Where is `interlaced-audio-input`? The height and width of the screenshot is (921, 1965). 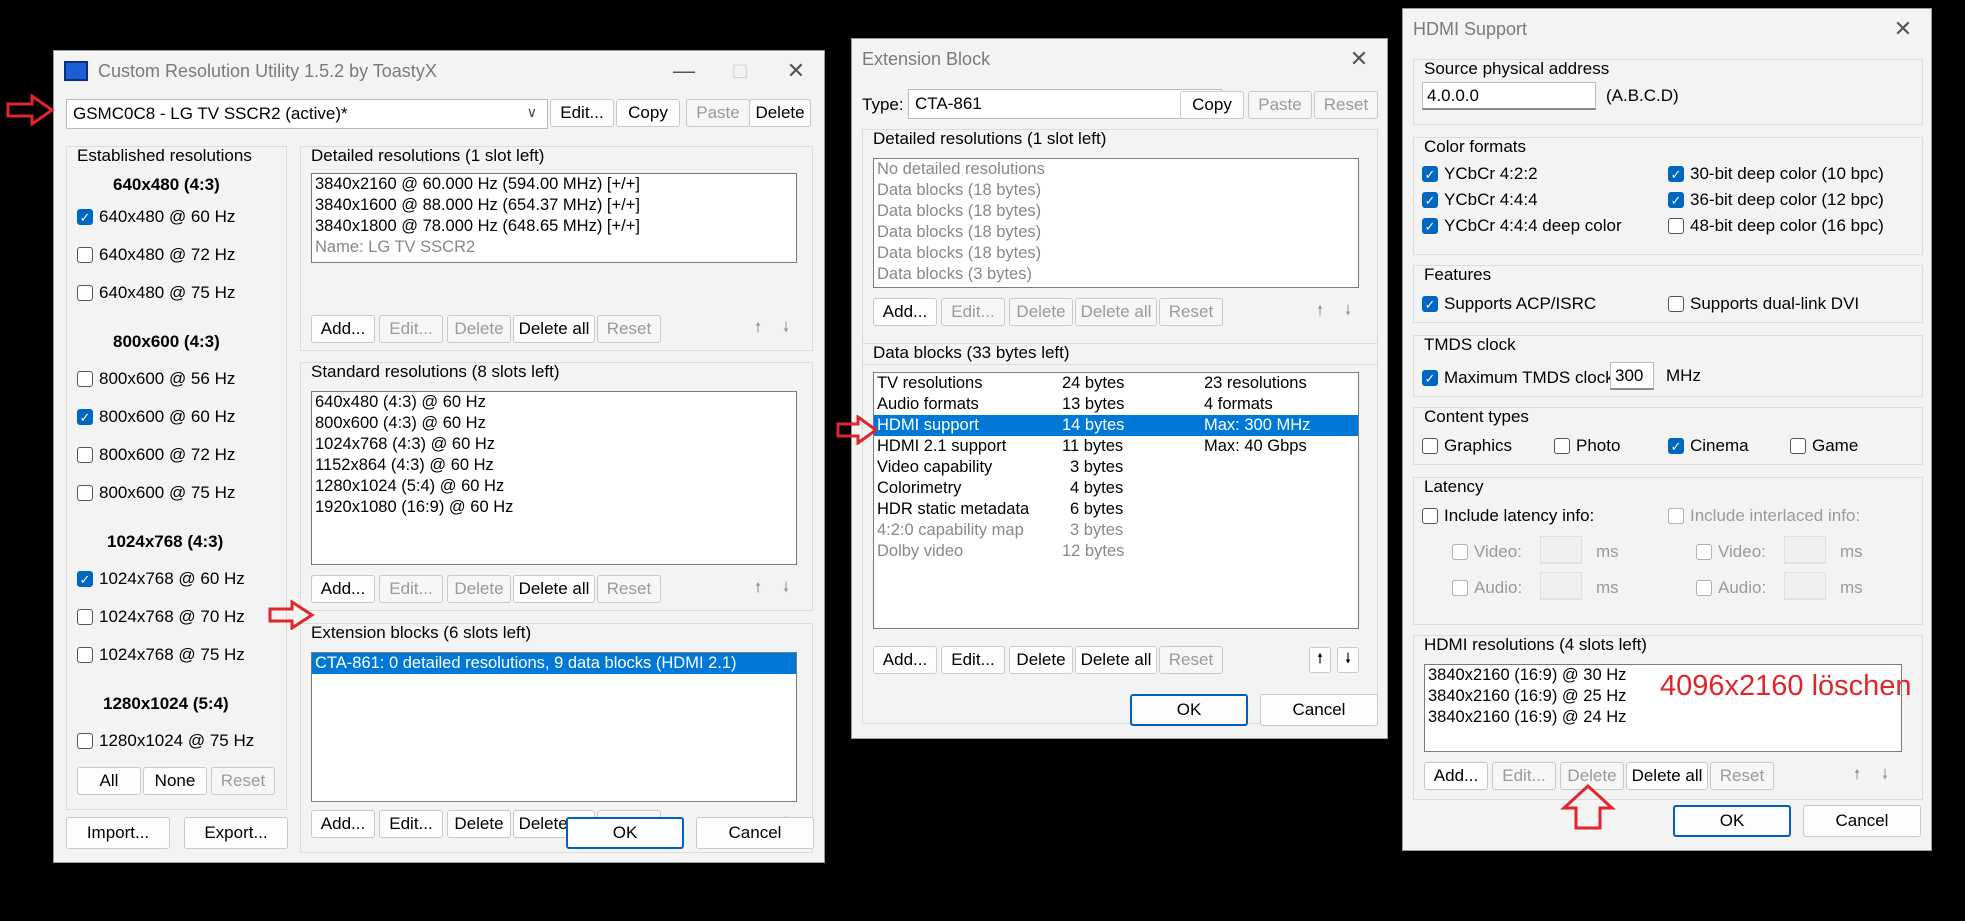 interlaced-audio-input is located at coordinates (1805, 586).